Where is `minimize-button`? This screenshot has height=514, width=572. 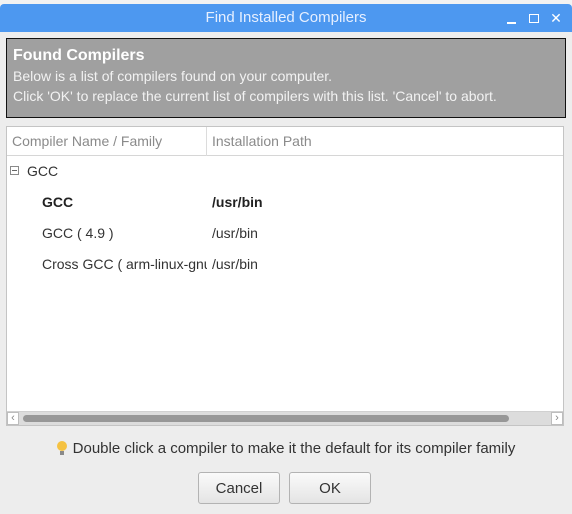
minimize-button is located at coordinates (512, 18).